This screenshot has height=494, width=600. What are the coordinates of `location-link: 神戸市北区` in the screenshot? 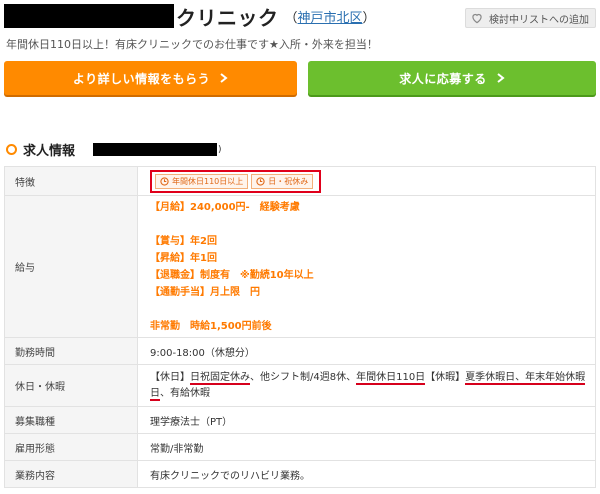 It's located at (330, 18).